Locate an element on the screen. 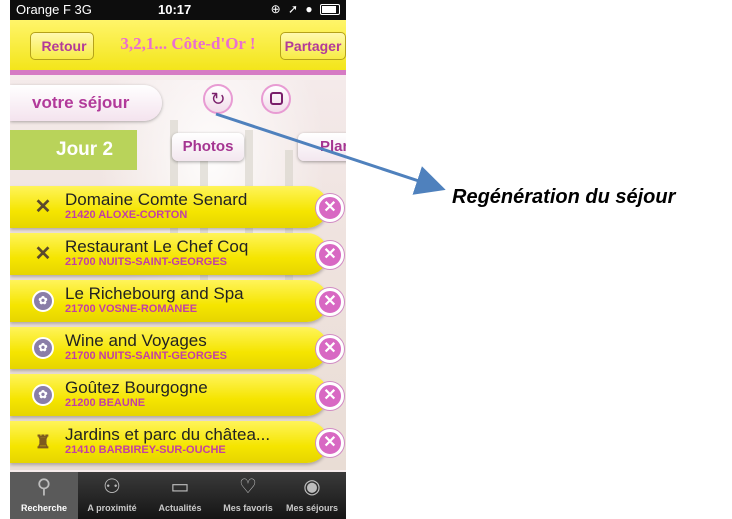  status-bar: Orange F 3G 10:17 ⊕ ➚ ● is located at coordinates (178, 10).